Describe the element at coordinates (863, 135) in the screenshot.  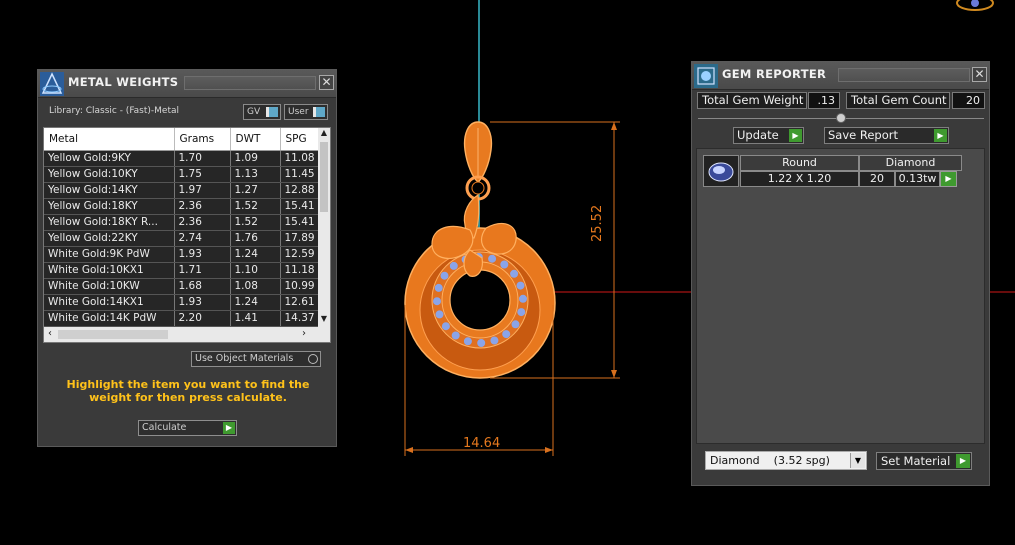
I see `save-report-label: Save Report` at that location.